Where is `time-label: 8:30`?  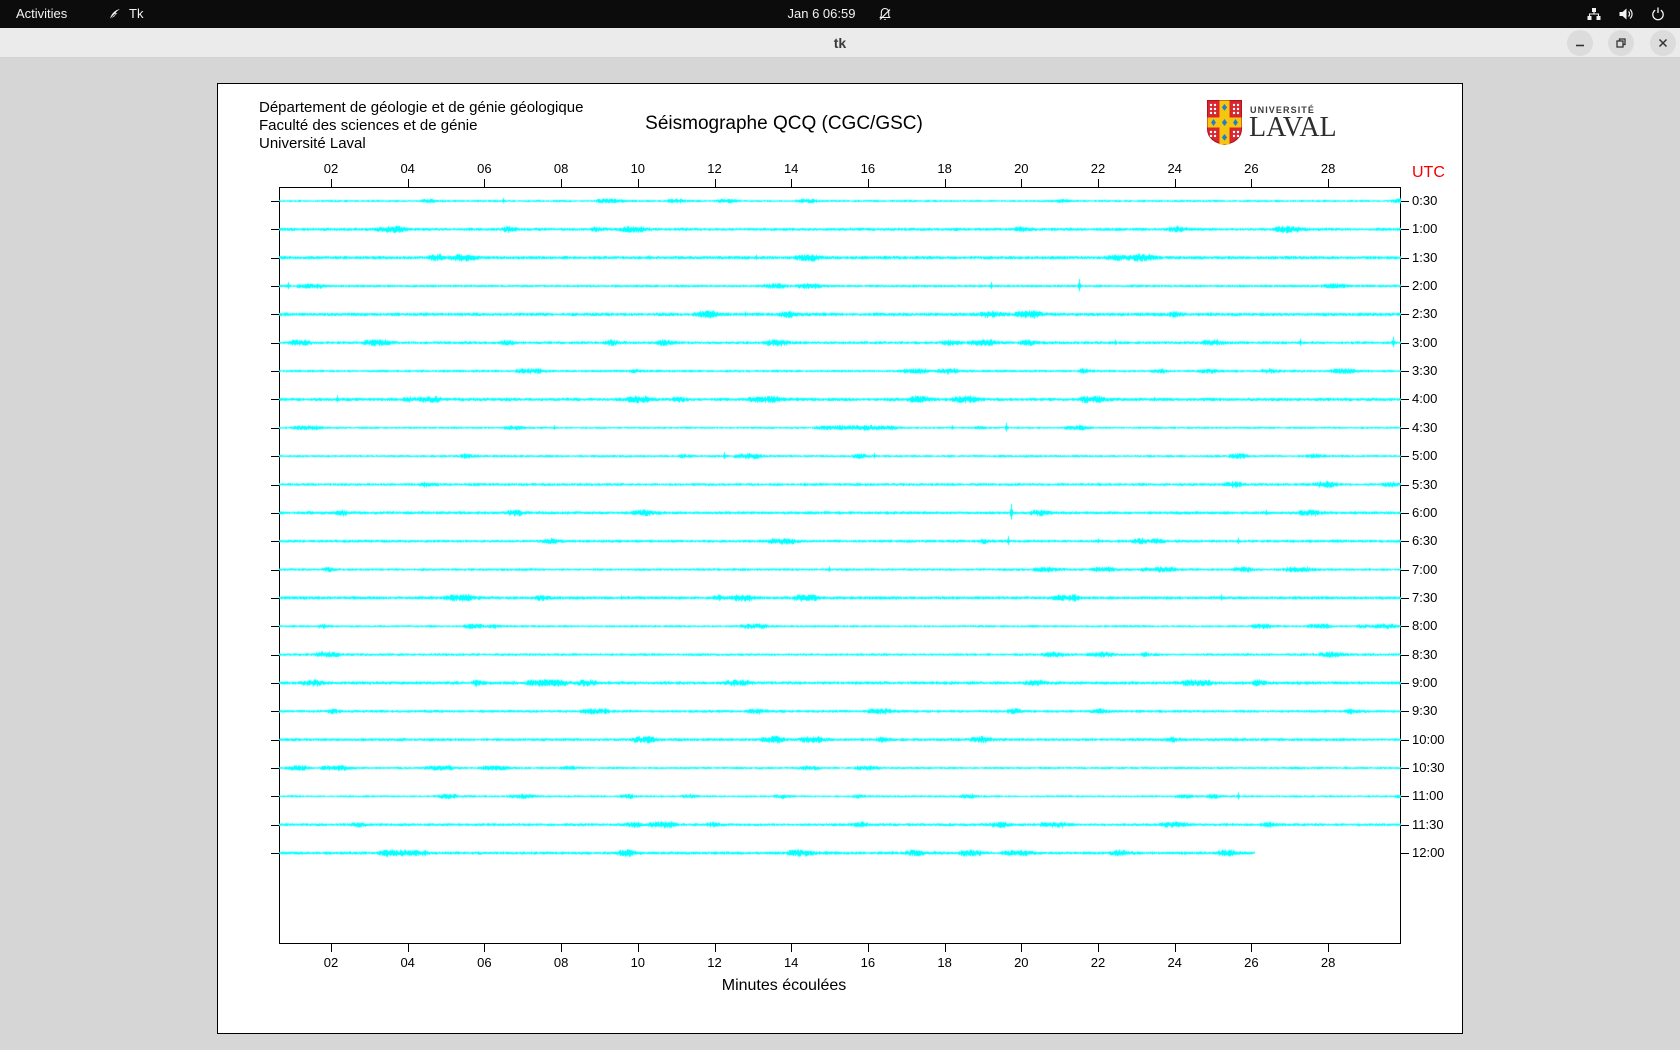 time-label: 8:30 is located at coordinates (1425, 654).